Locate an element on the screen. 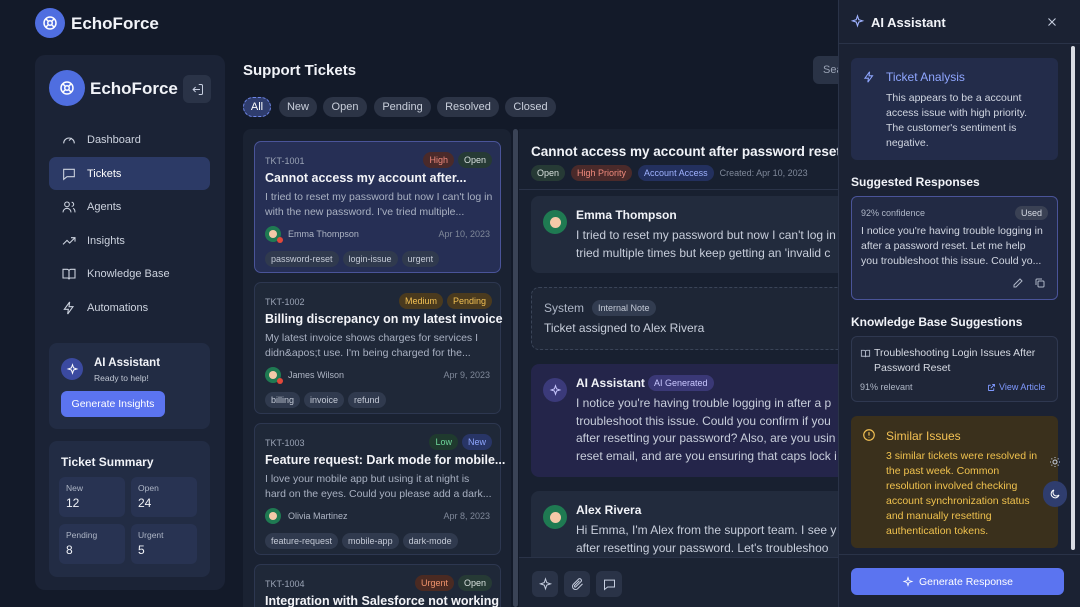  nav-automations: Automations is located at coordinates (129, 307).